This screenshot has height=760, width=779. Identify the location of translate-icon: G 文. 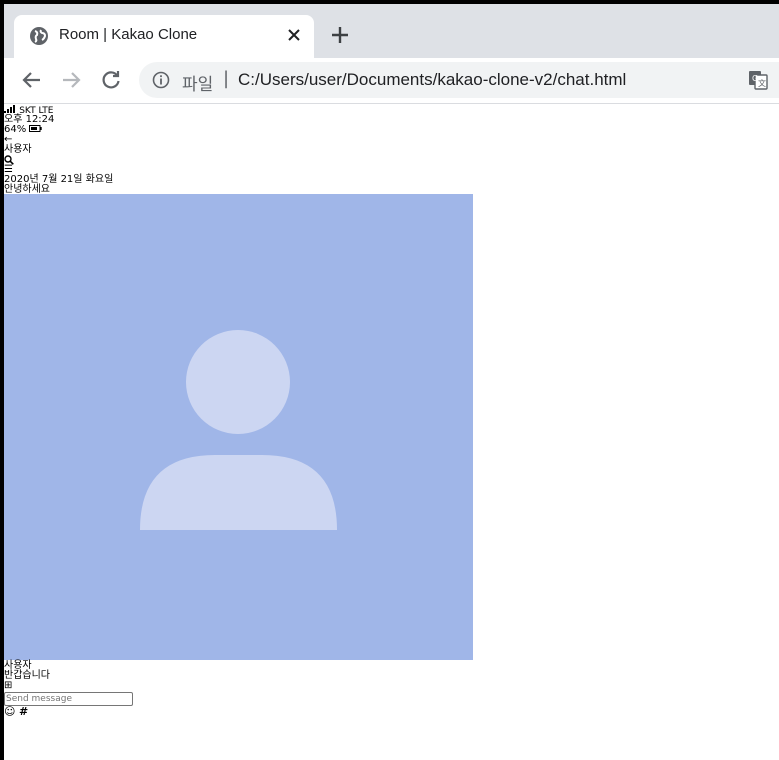
(758, 80).